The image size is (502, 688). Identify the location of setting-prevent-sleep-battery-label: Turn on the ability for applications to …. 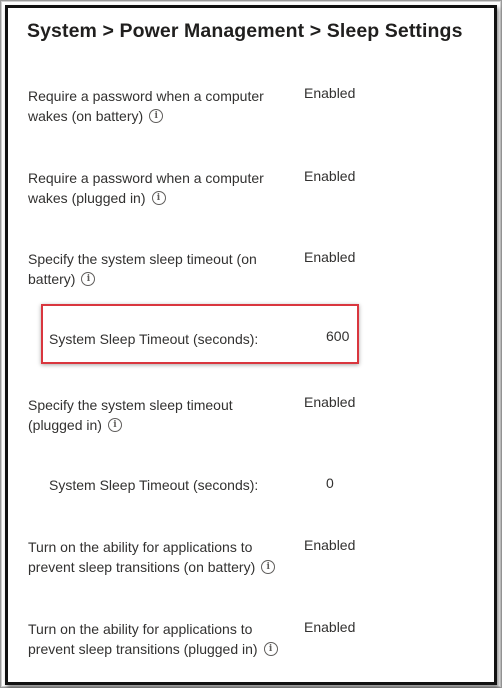
(155, 557).